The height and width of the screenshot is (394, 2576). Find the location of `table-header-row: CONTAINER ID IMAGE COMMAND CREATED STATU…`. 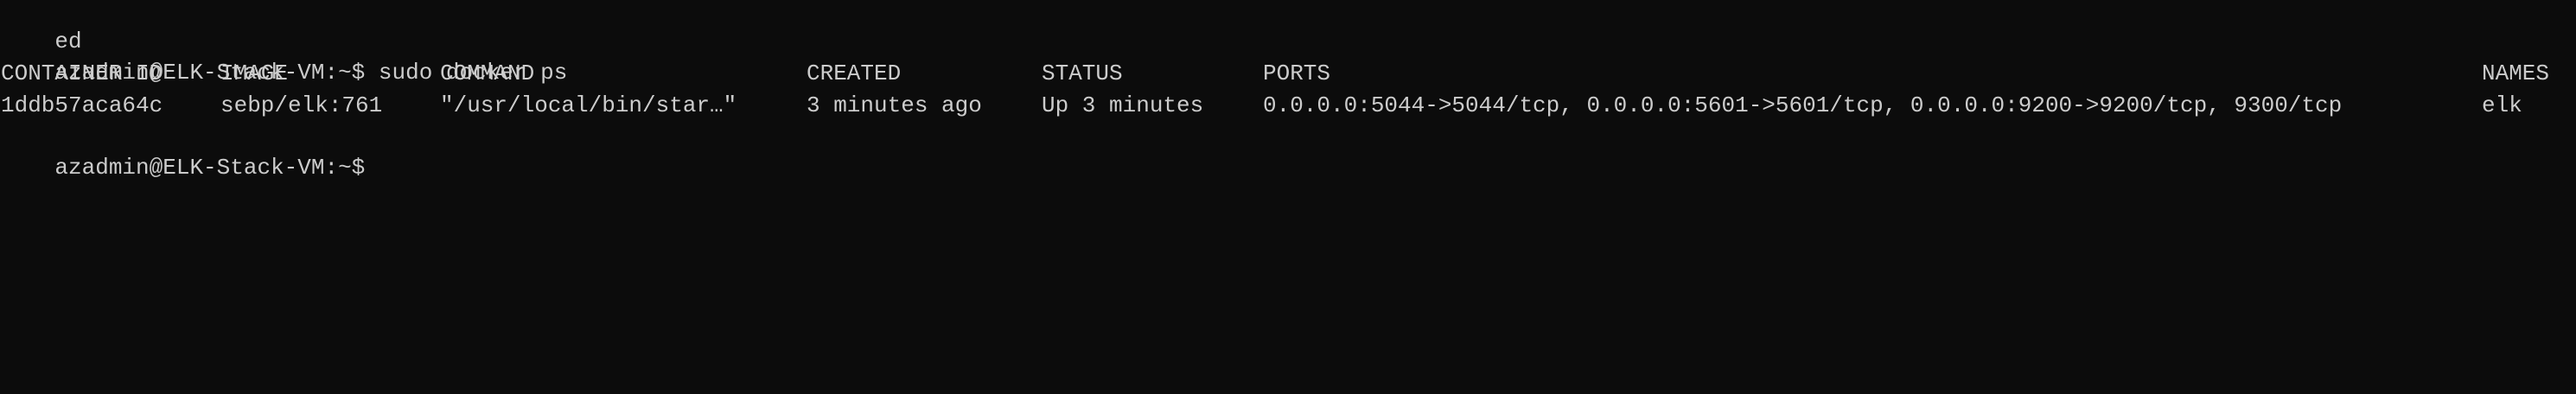

table-header-row: CONTAINER ID IMAGE COMMAND CREATED STATU… is located at coordinates (1288, 73).